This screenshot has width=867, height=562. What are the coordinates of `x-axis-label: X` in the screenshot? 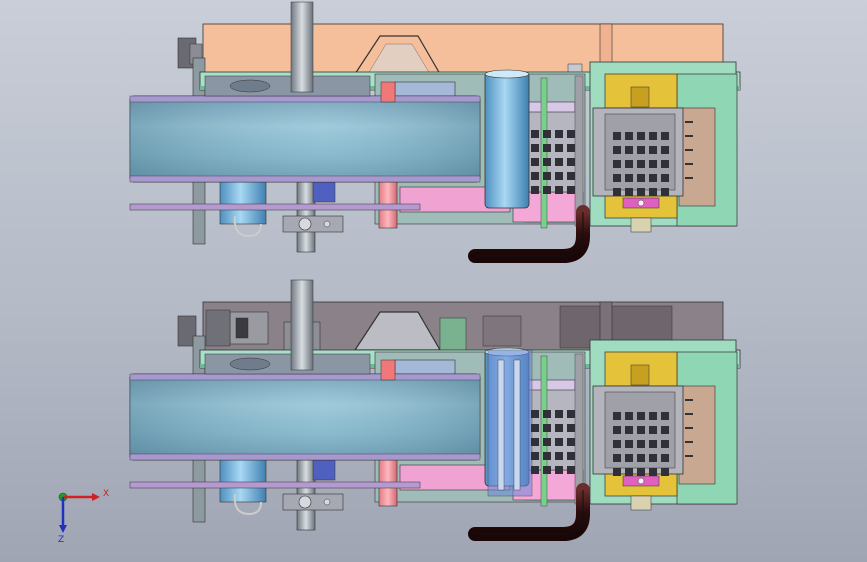 It's located at (106, 494).